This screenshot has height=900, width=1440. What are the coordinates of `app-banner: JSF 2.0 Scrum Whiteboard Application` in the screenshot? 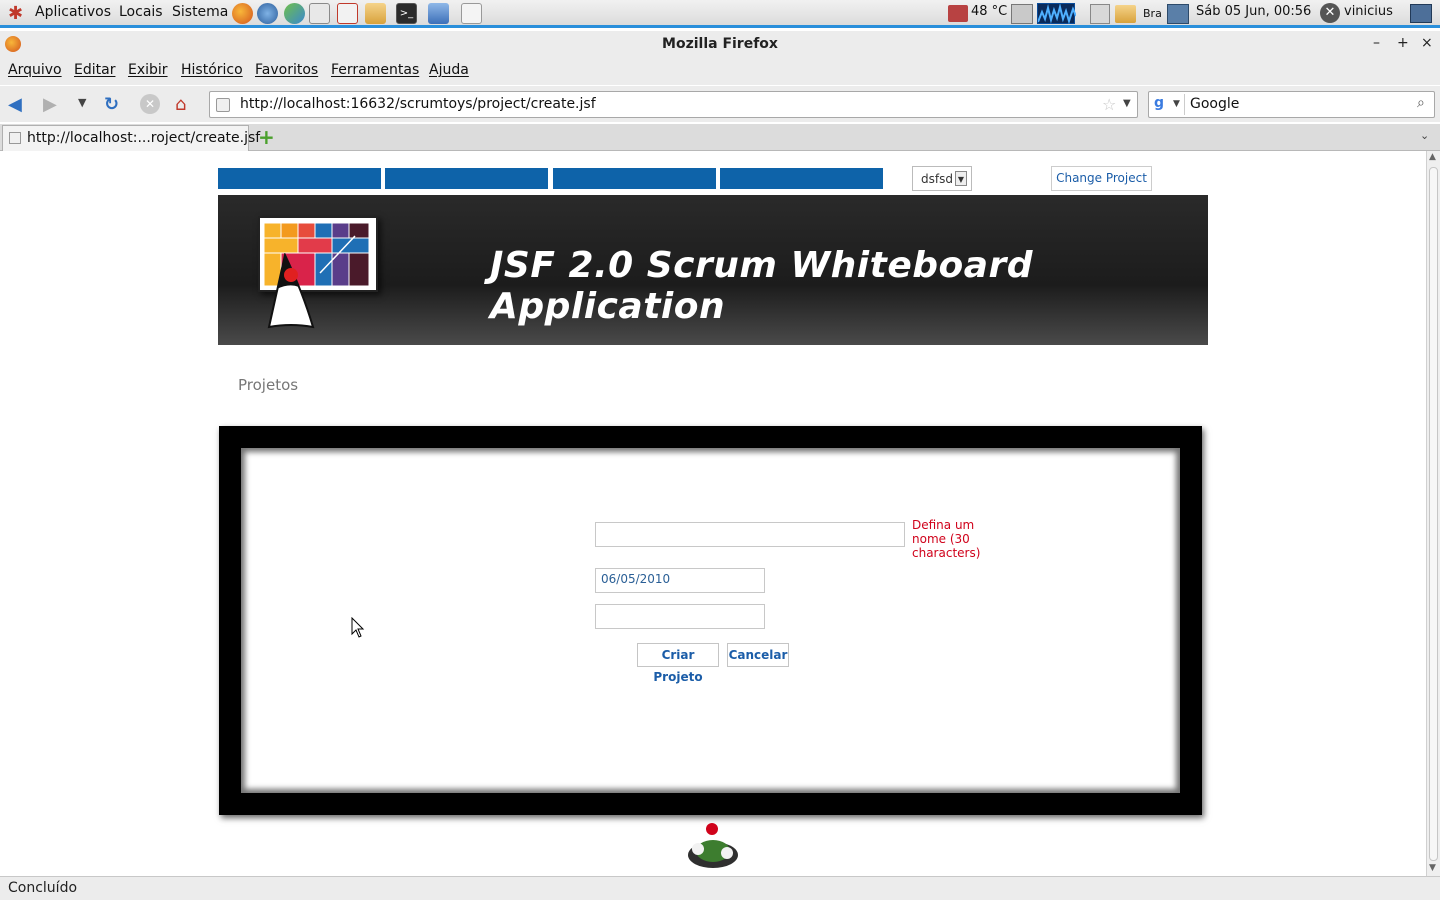 It's located at (713, 270).